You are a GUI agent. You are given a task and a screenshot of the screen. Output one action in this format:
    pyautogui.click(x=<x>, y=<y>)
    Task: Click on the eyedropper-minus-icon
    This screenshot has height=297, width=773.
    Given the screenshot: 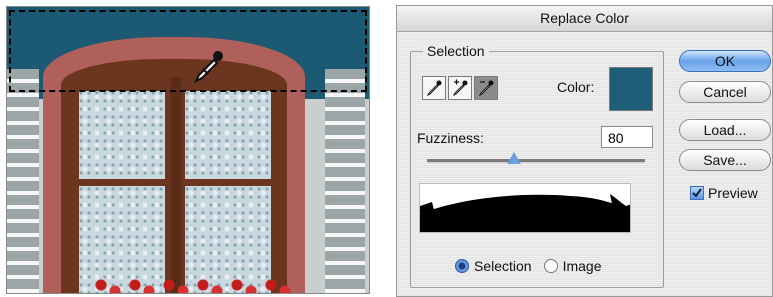 What is the action you would take?
    pyautogui.click(x=486, y=88)
    